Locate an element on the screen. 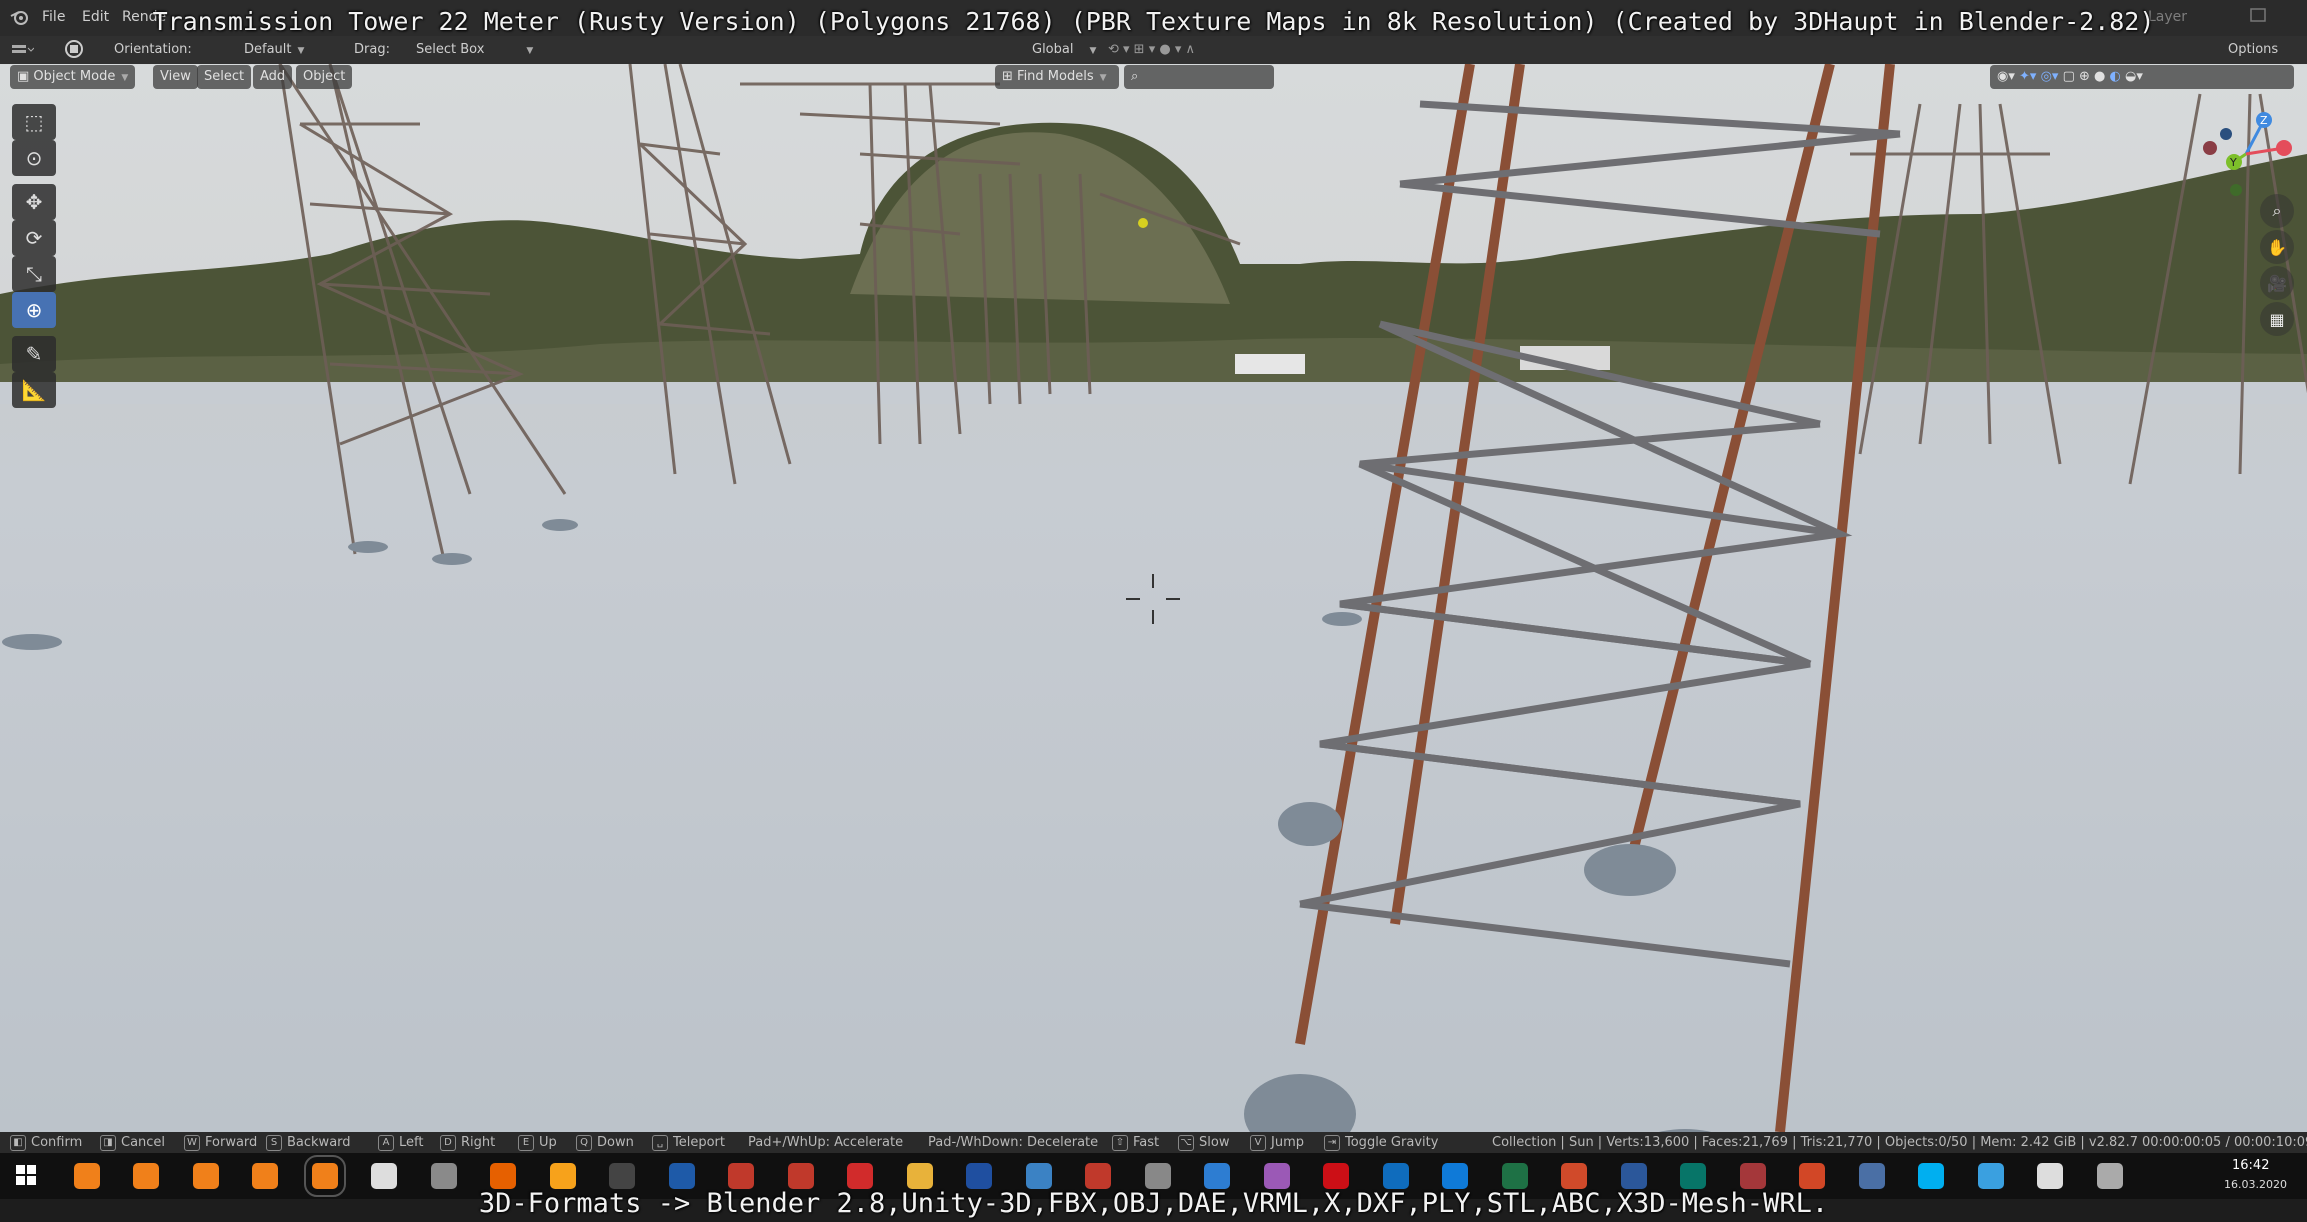 The width and height of the screenshot is (2307, 1222). key-d: D is located at coordinates (448, 1142).